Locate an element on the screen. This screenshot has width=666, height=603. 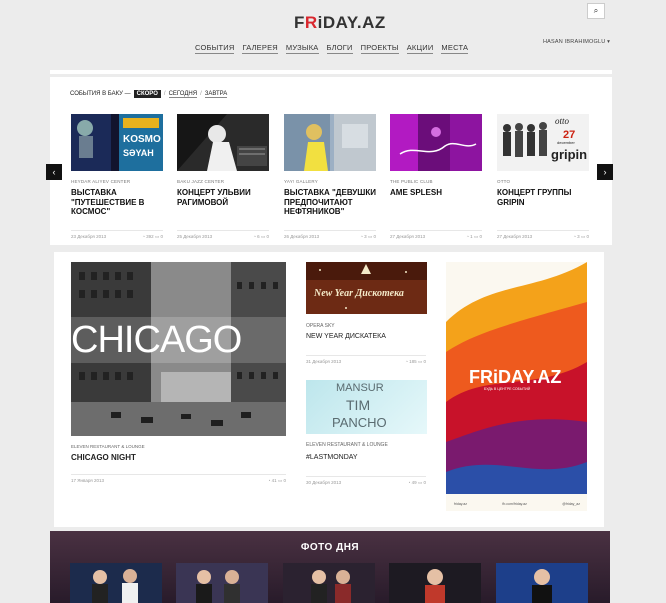
carousel-prev-button: ‹ is located at coordinates (54, 172).